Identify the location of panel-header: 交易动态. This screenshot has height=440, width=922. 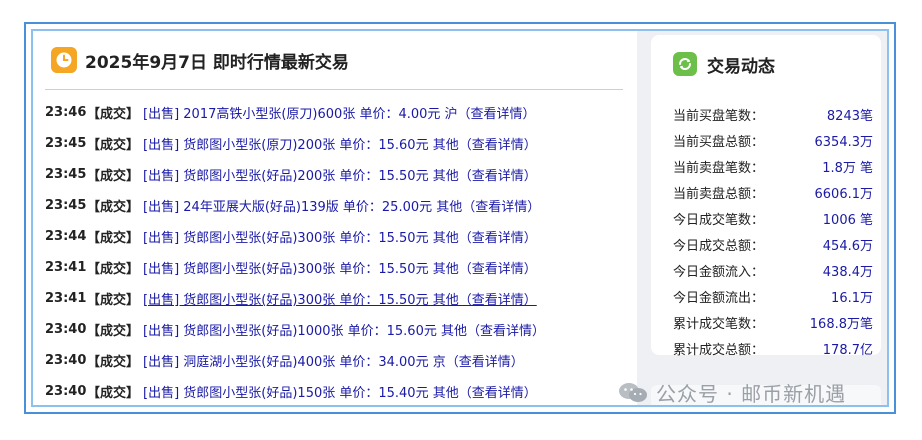
(724, 64).